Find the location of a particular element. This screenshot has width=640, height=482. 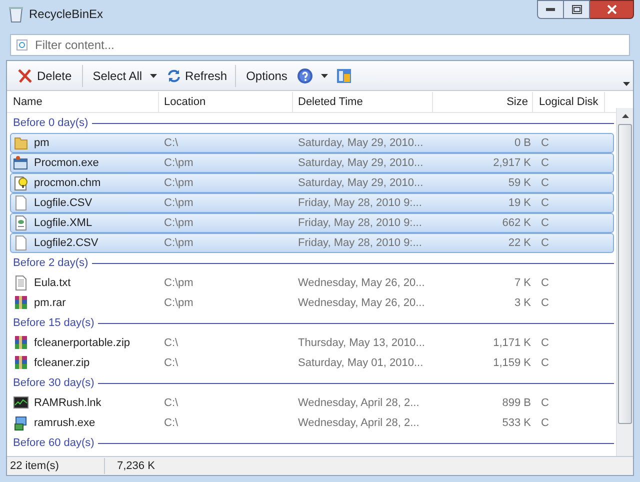

minimize-icon is located at coordinates (550, 9).